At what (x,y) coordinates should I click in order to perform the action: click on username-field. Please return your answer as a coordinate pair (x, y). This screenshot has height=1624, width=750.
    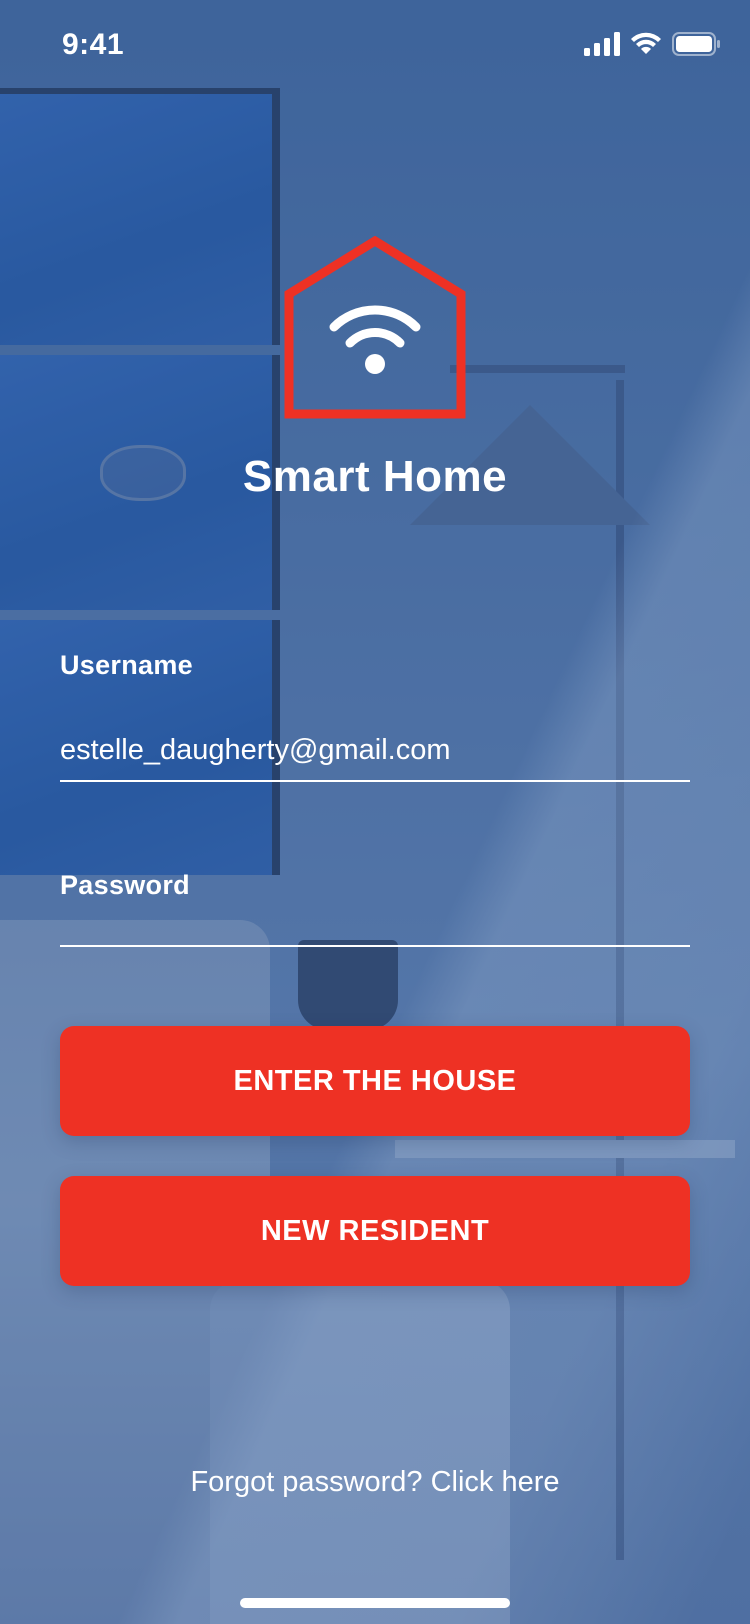
    Looking at the image, I should click on (375, 751).